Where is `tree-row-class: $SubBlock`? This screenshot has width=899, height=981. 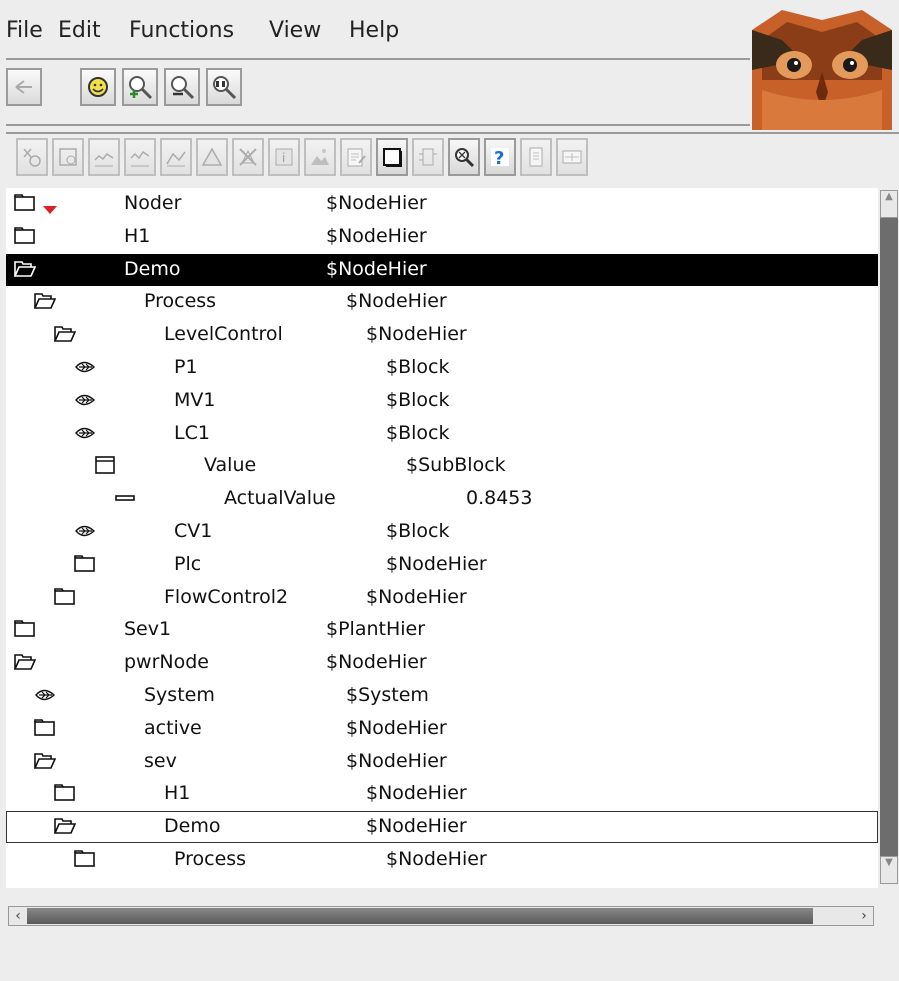 tree-row-class: $SubBlock is located at coordinates (456, 465).